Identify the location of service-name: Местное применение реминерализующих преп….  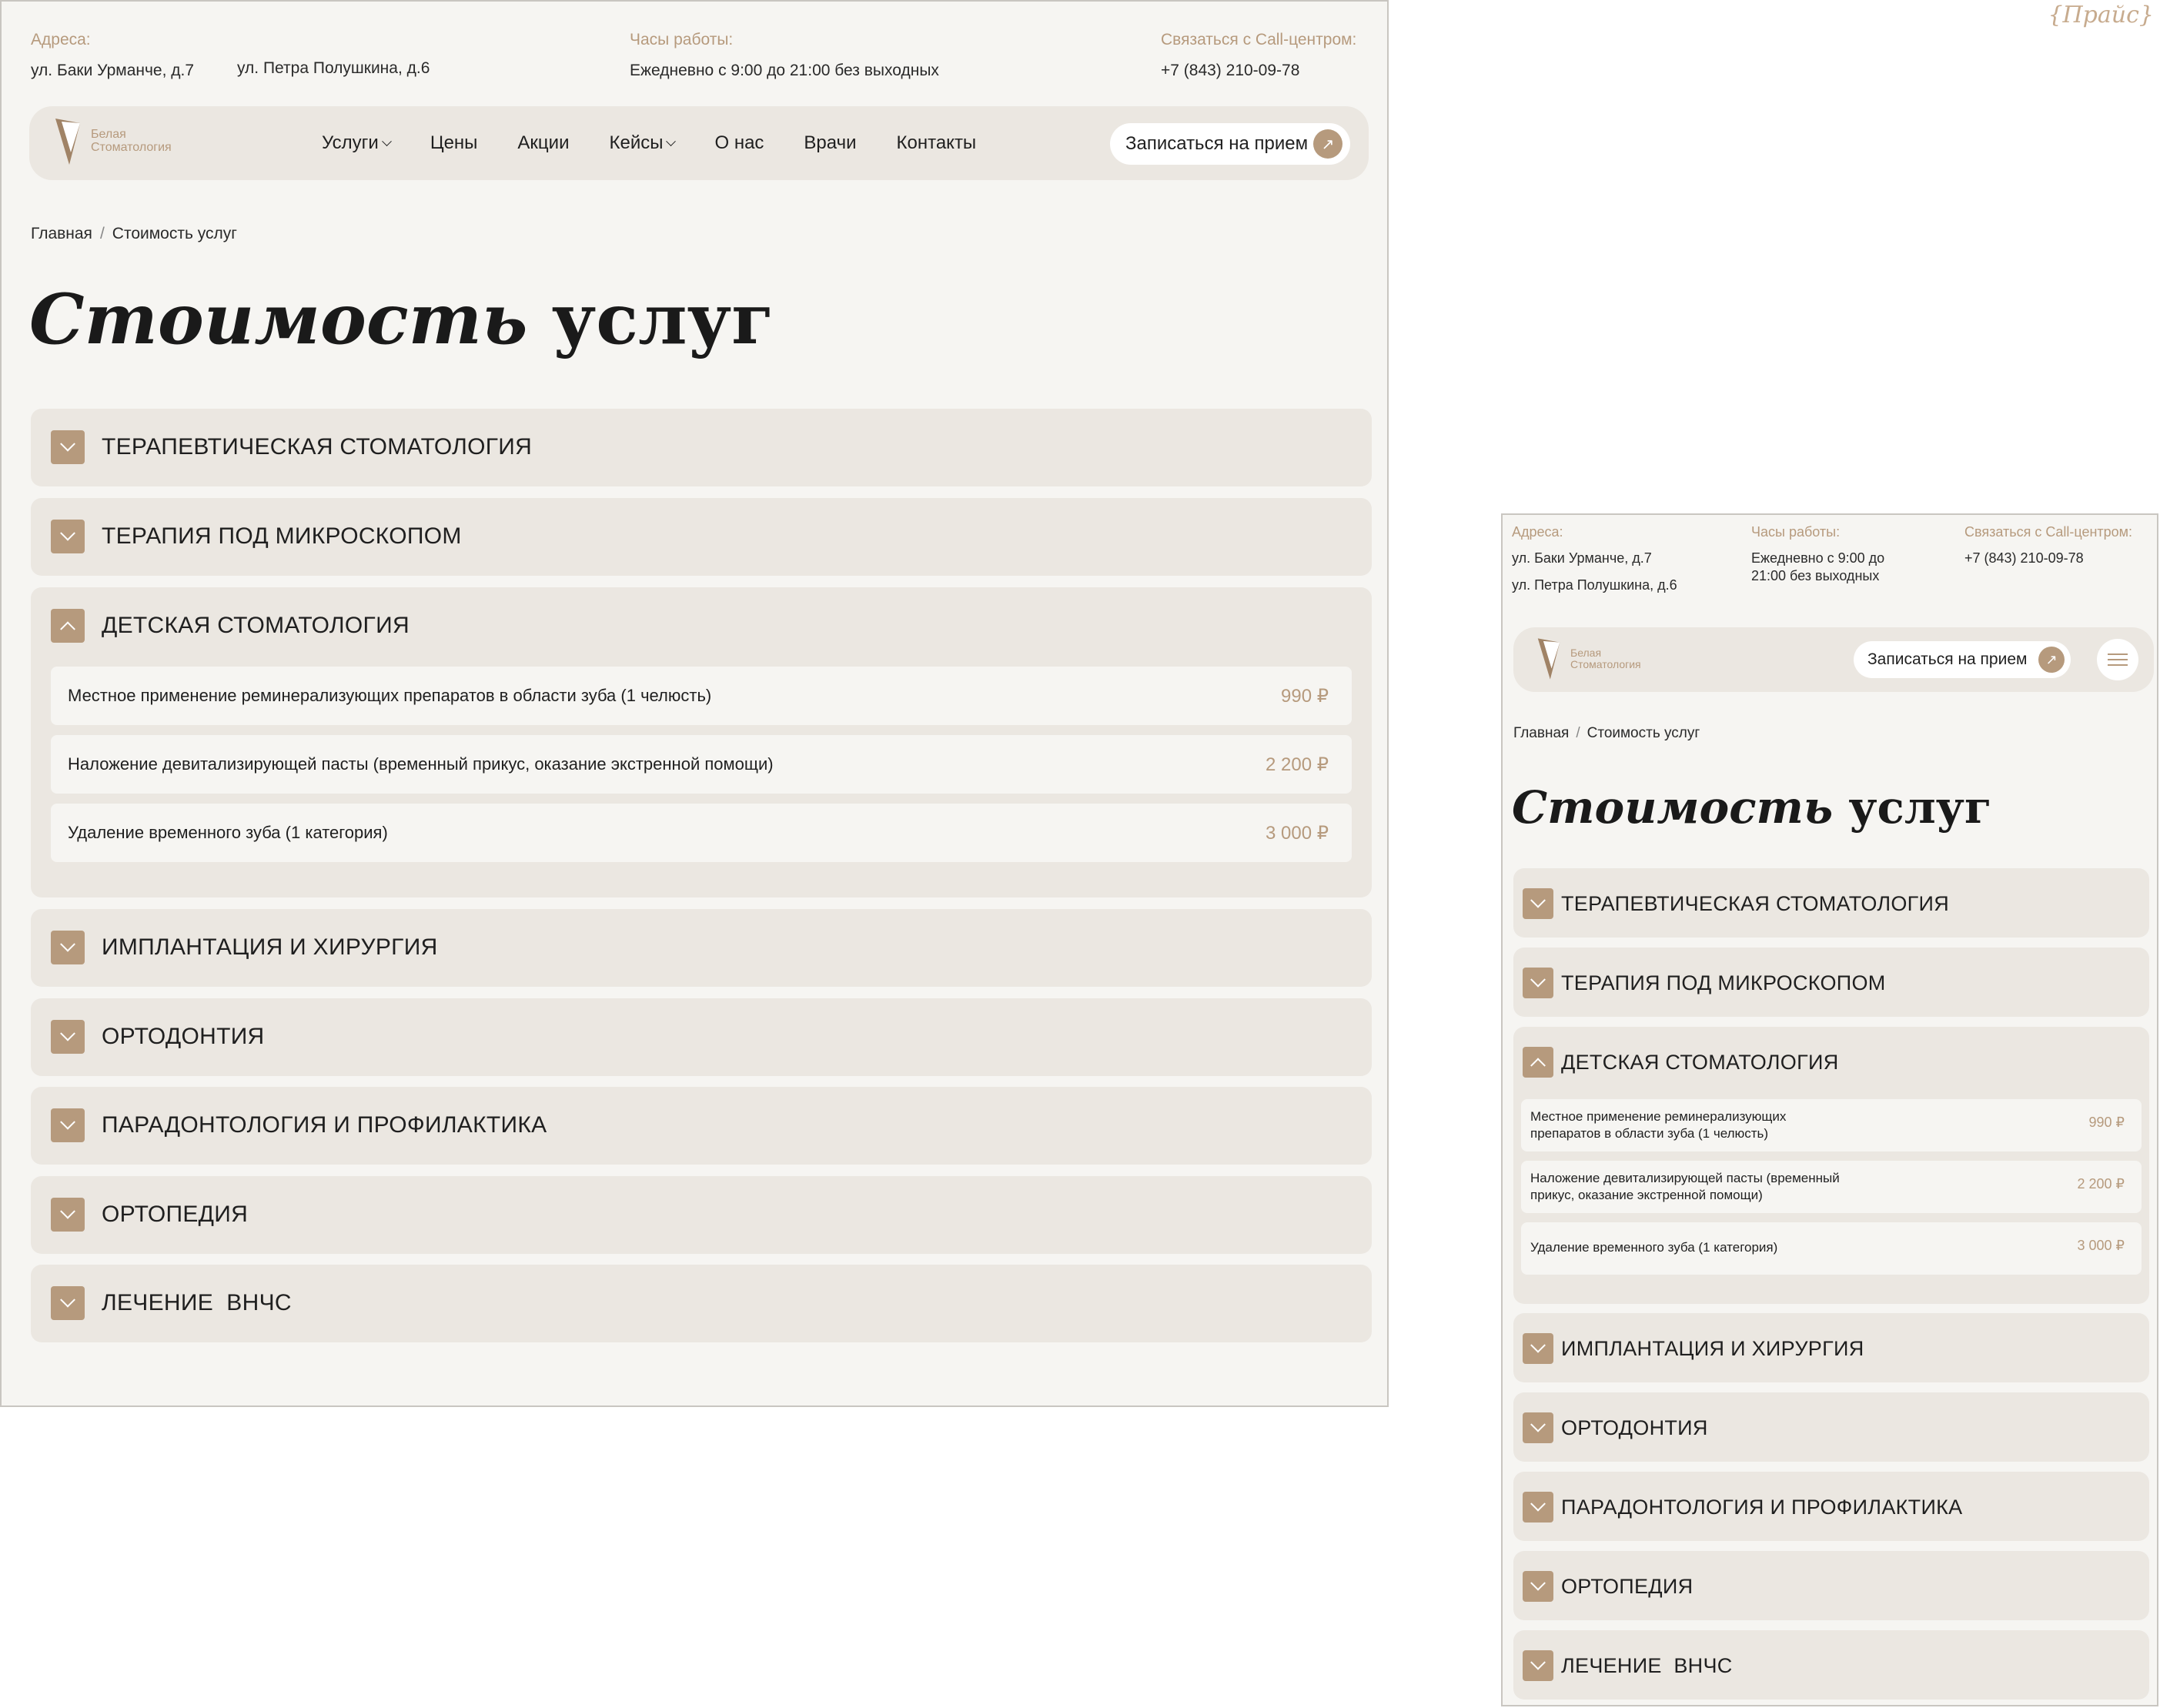
(1658, 1125).